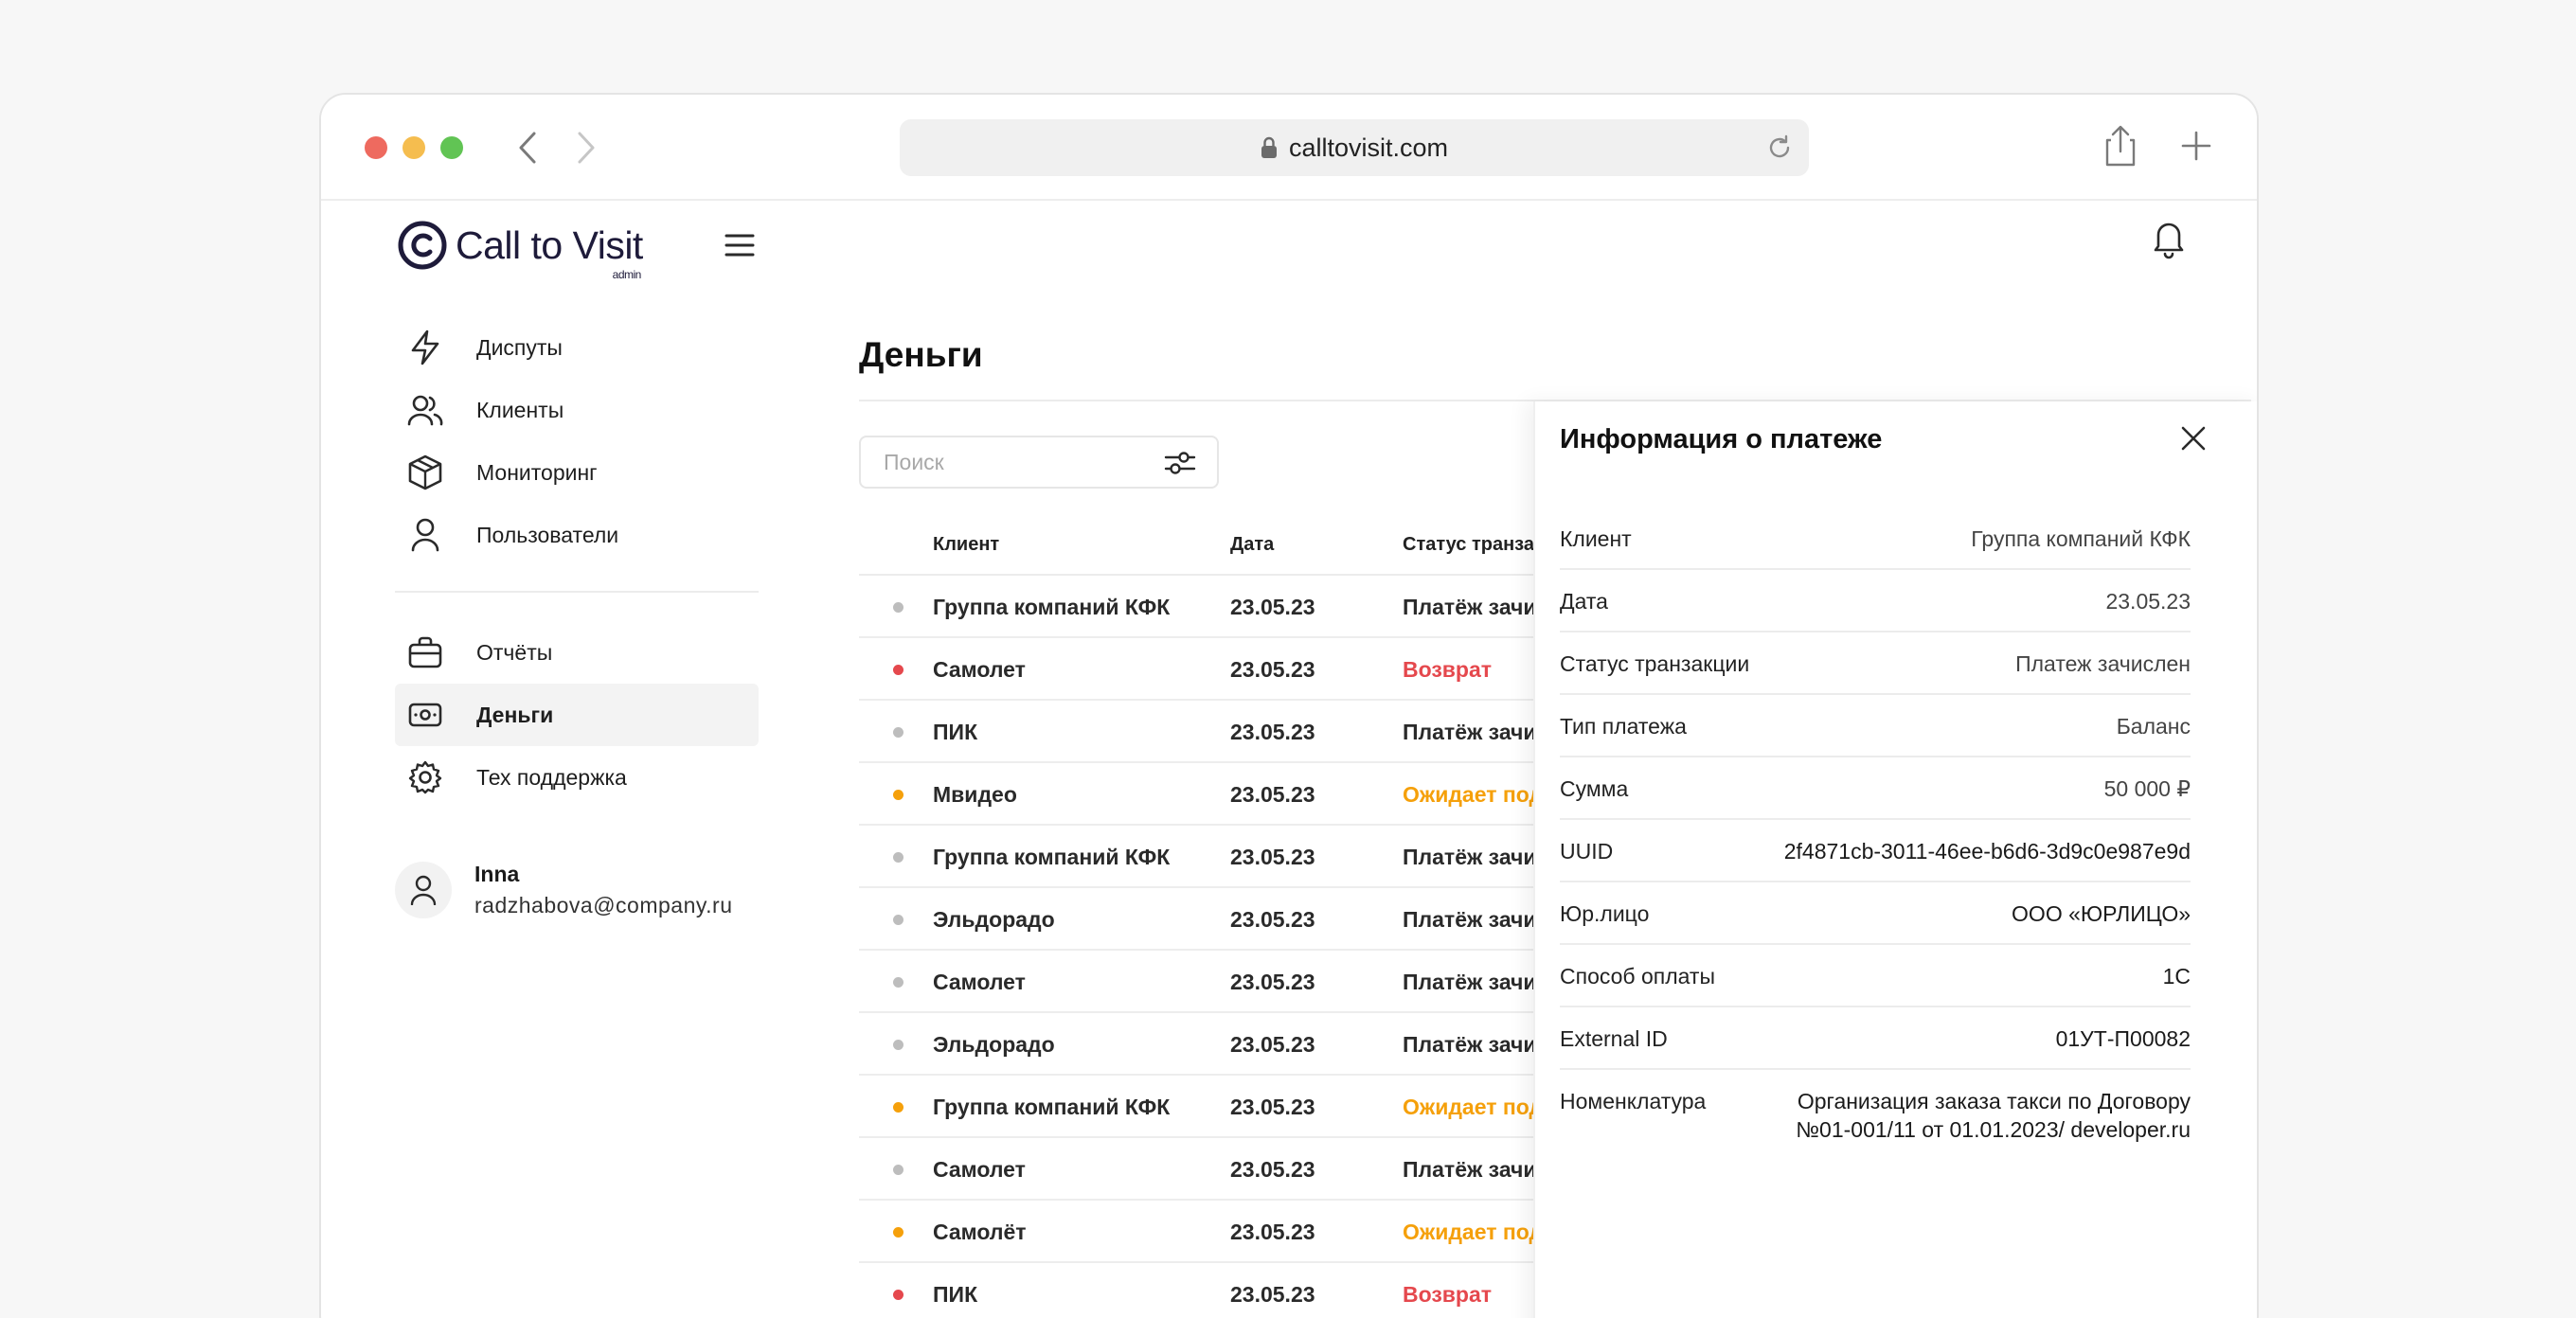  What do you see at coordinates (564, 890) in the screenshot?
I see `current-user: Inna radzhabova@company.ru` at bounding box center [564, 890].